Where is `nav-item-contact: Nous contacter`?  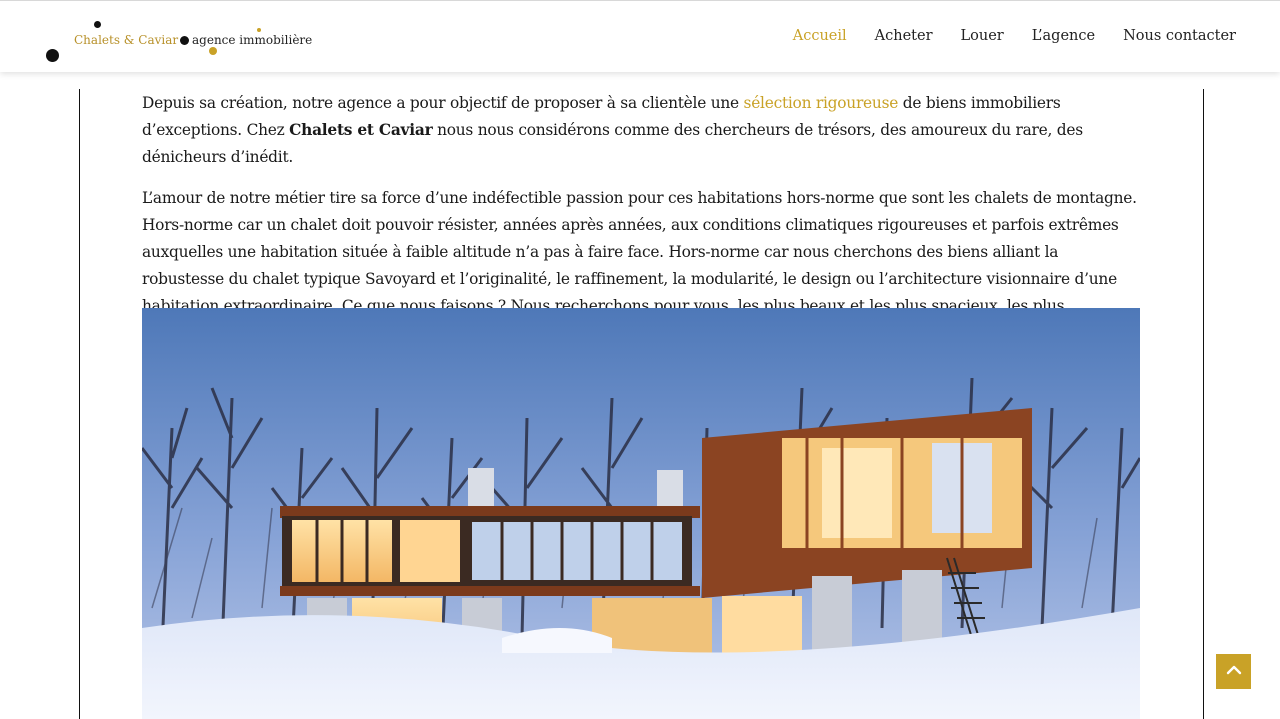 nav-item-contact: Nous contacter is located at coordinates (1179, 36).